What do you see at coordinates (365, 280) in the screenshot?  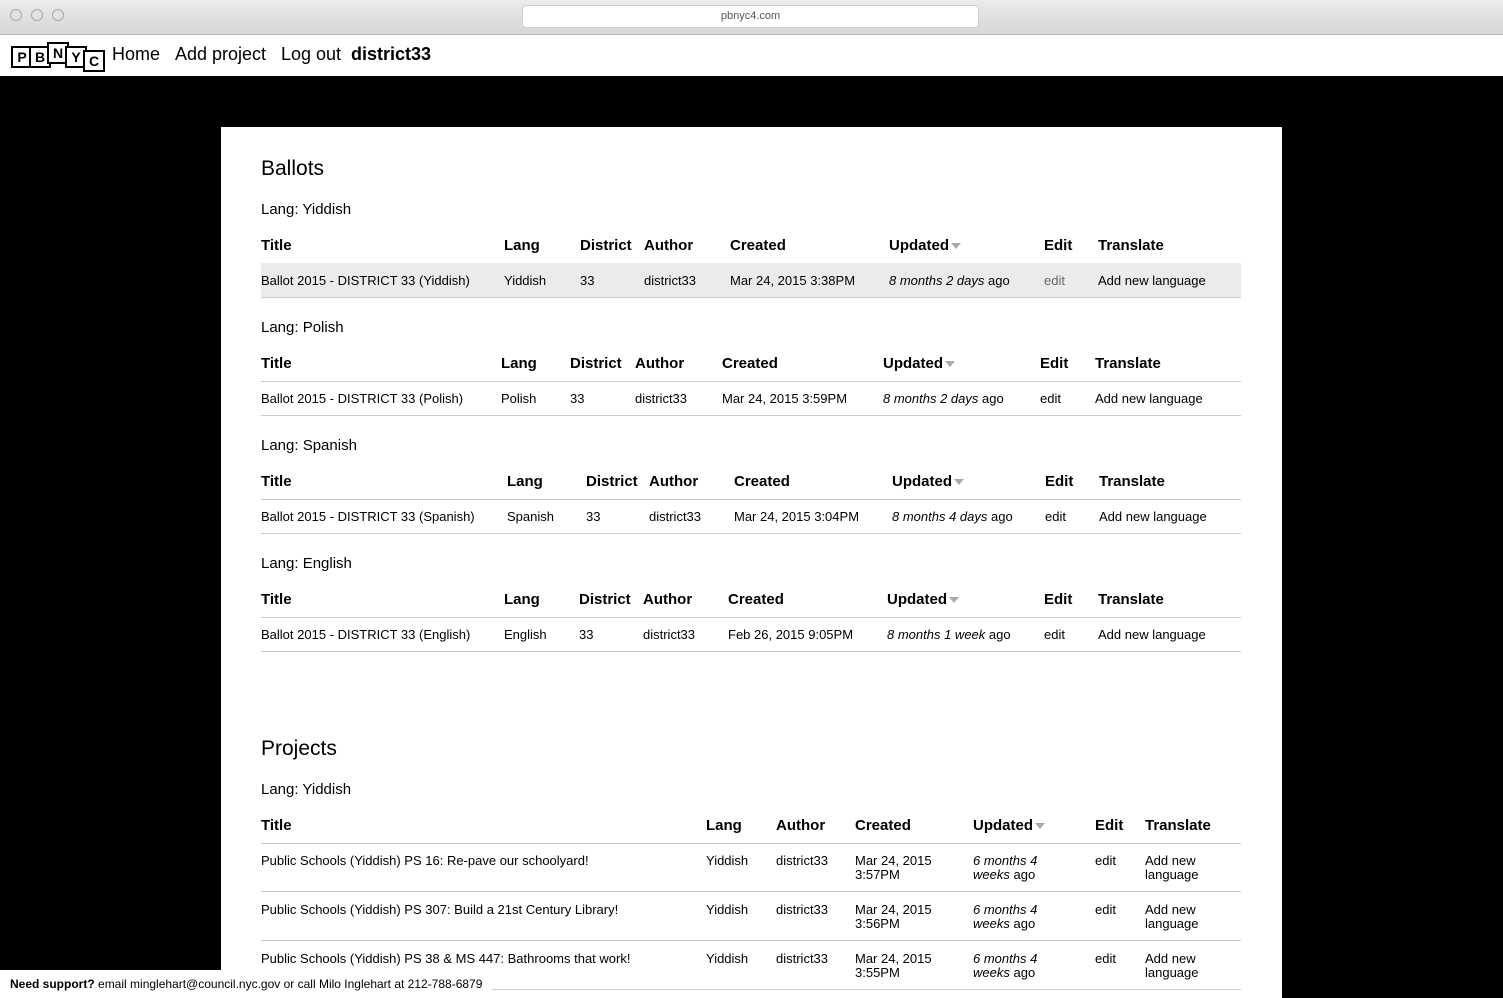 I see `ballot-title-link: Ballot 2015 - DISTRICT 33 (Yiddish)` at bounding box center [365, 280].